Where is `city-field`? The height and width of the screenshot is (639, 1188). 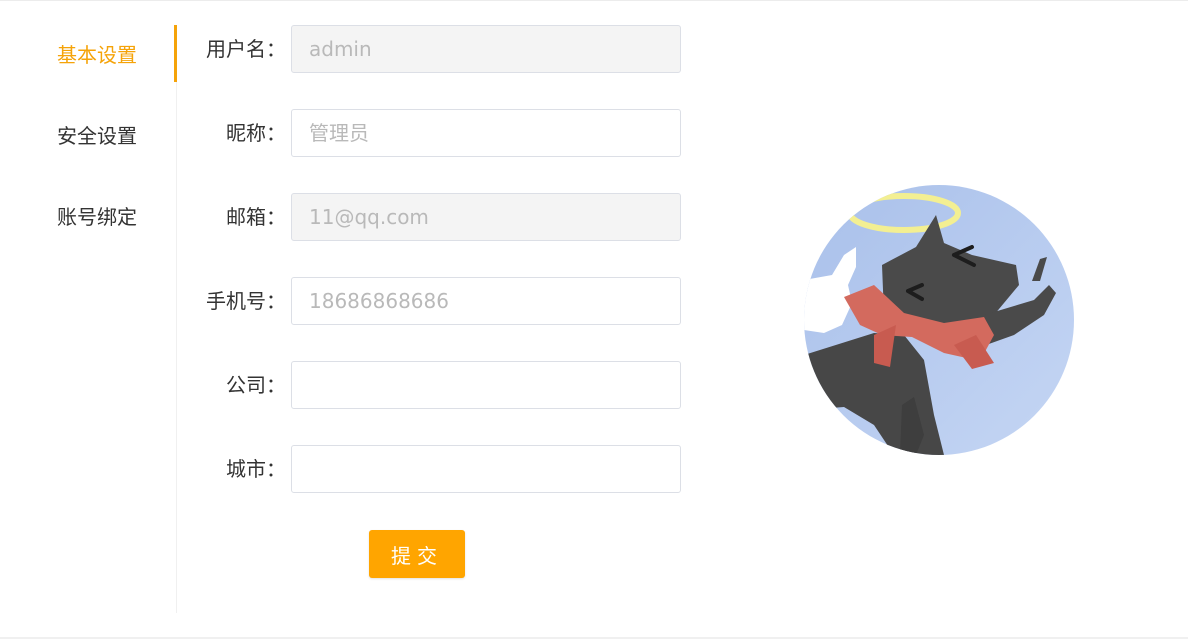
city-field is located at coordinates (486, 469).